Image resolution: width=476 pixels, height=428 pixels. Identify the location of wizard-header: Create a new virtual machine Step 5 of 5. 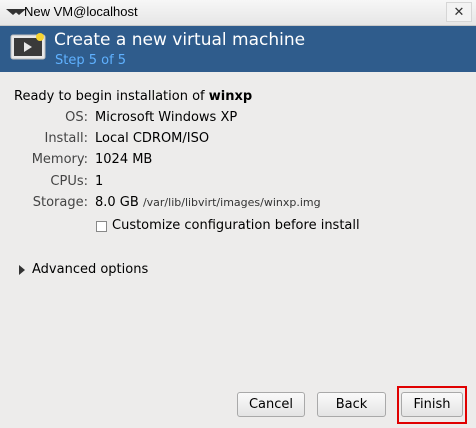
(238, 49).